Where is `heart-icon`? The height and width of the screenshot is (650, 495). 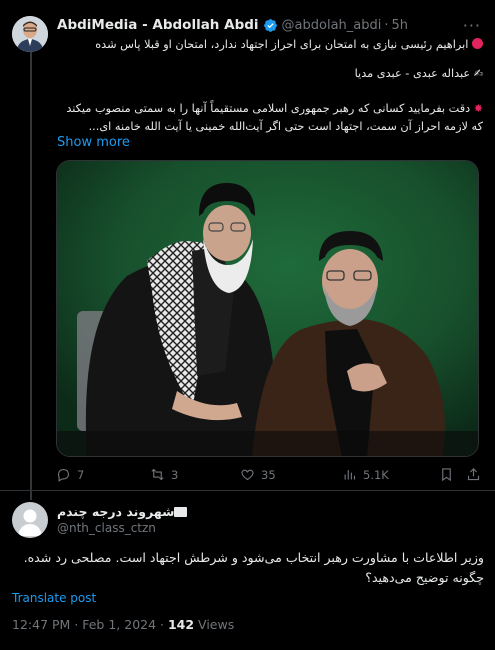 heart-icon is located at coordinates (247, 475).